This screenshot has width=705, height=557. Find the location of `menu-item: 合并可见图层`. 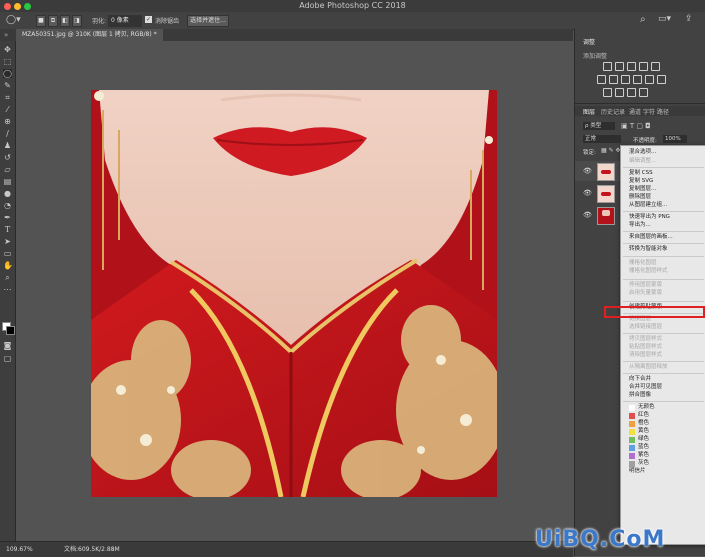

menu-item: 合并可见图层 is located at coordinates (645, 387).